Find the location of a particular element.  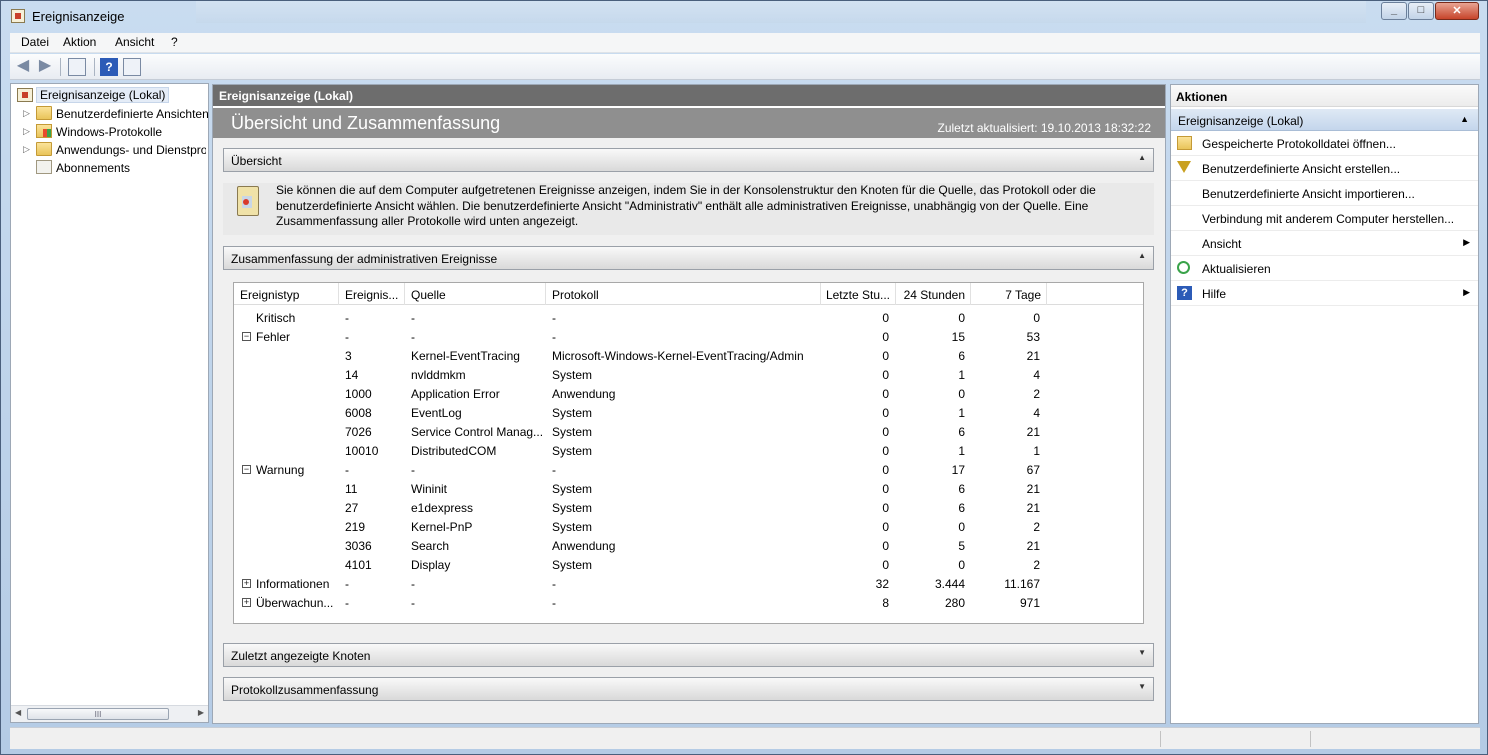

section-overview: Übersicht ▲ is located at coordinates (688, 160).